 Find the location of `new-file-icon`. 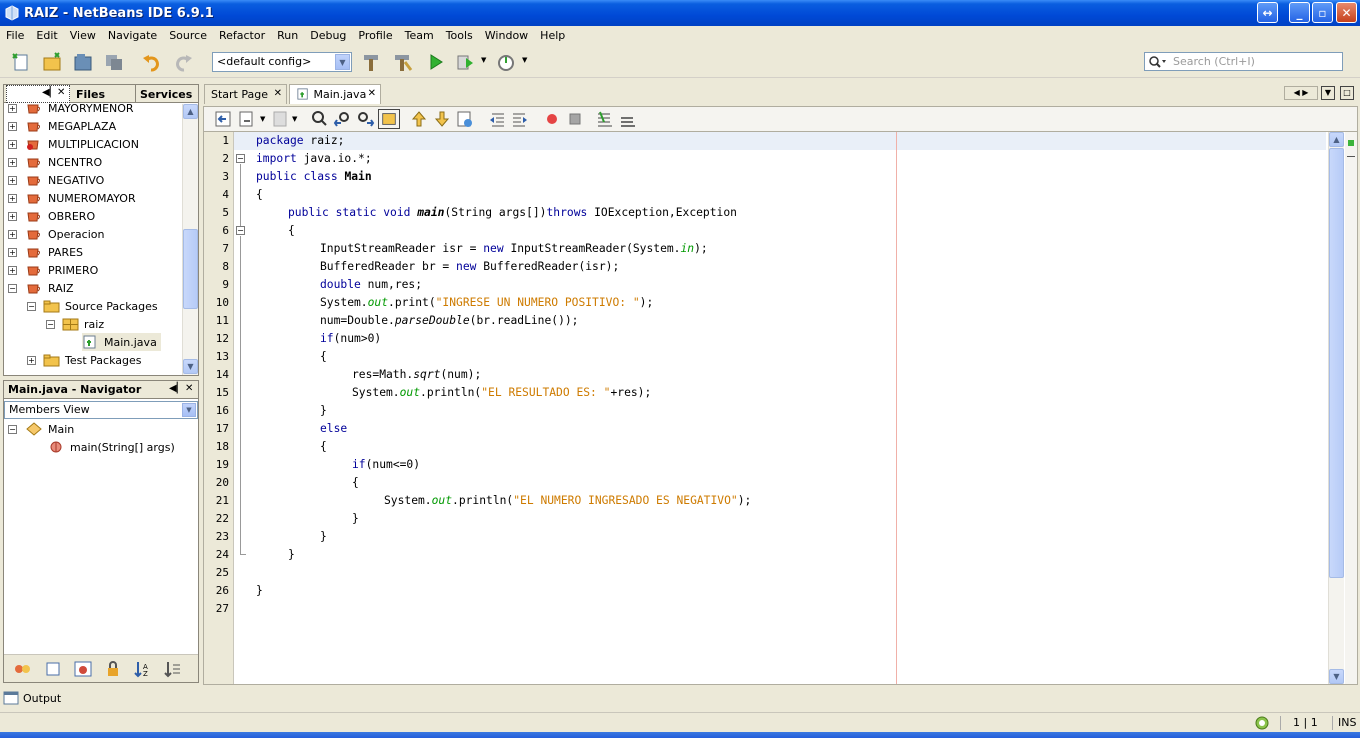

new-file-icon is located at coordinates (21, 62).